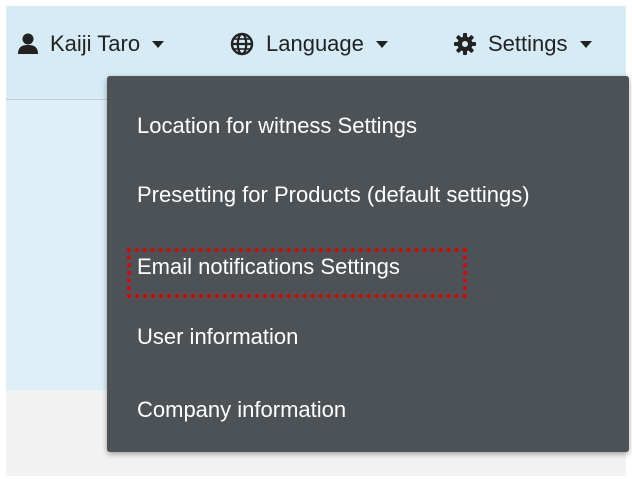 This screenshot has height=482, width=632. Describe the element at coordinates (528, 43) in the screenshot. I see `settings-label: Settings` at that location.